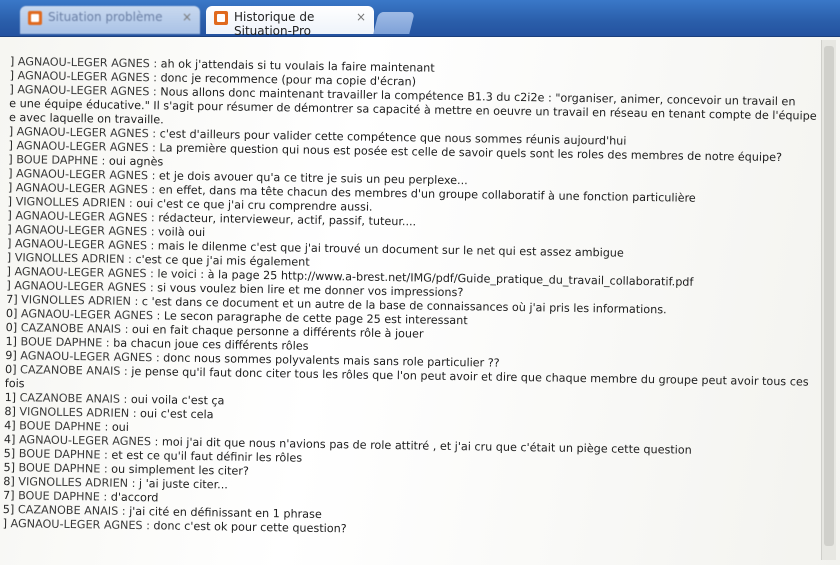 This screenshot has width=840, height=565. I want to click on chat-text: oui c'est cela, so click(176, 414).